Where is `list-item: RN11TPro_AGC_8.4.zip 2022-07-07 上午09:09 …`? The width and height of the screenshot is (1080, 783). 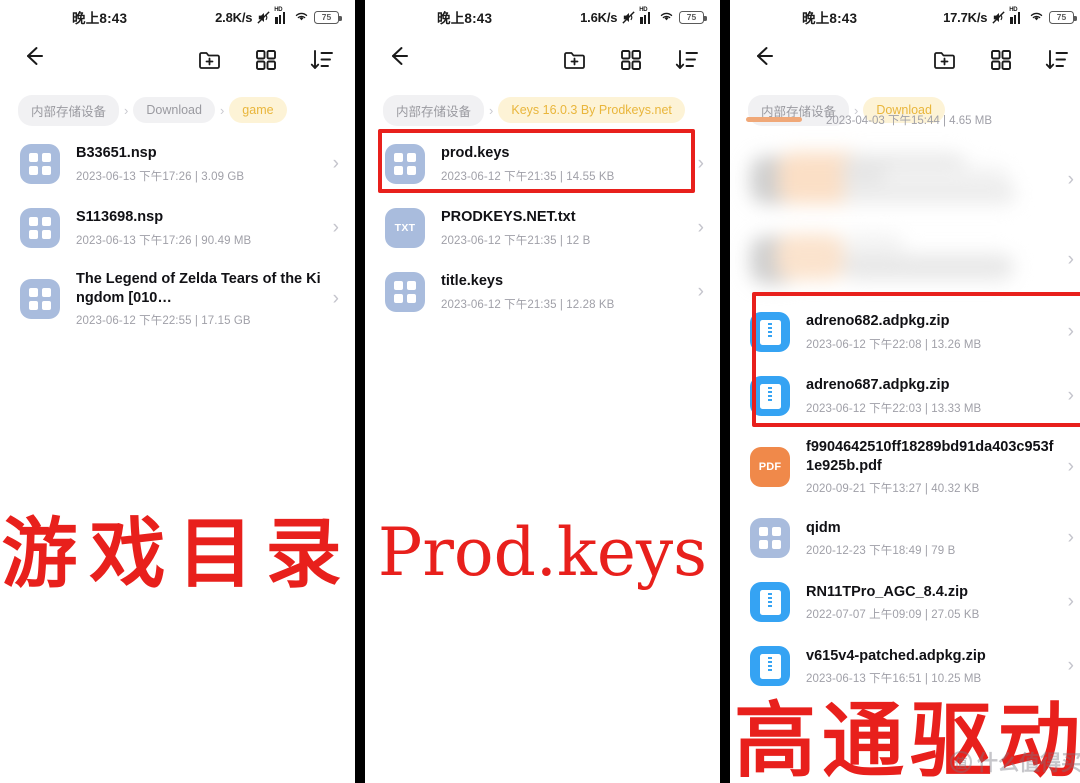
list-item: RN11TPro_AGC_8.4.zip 2022-07-07 上午09:09 … is located at coordinates (905, 602).